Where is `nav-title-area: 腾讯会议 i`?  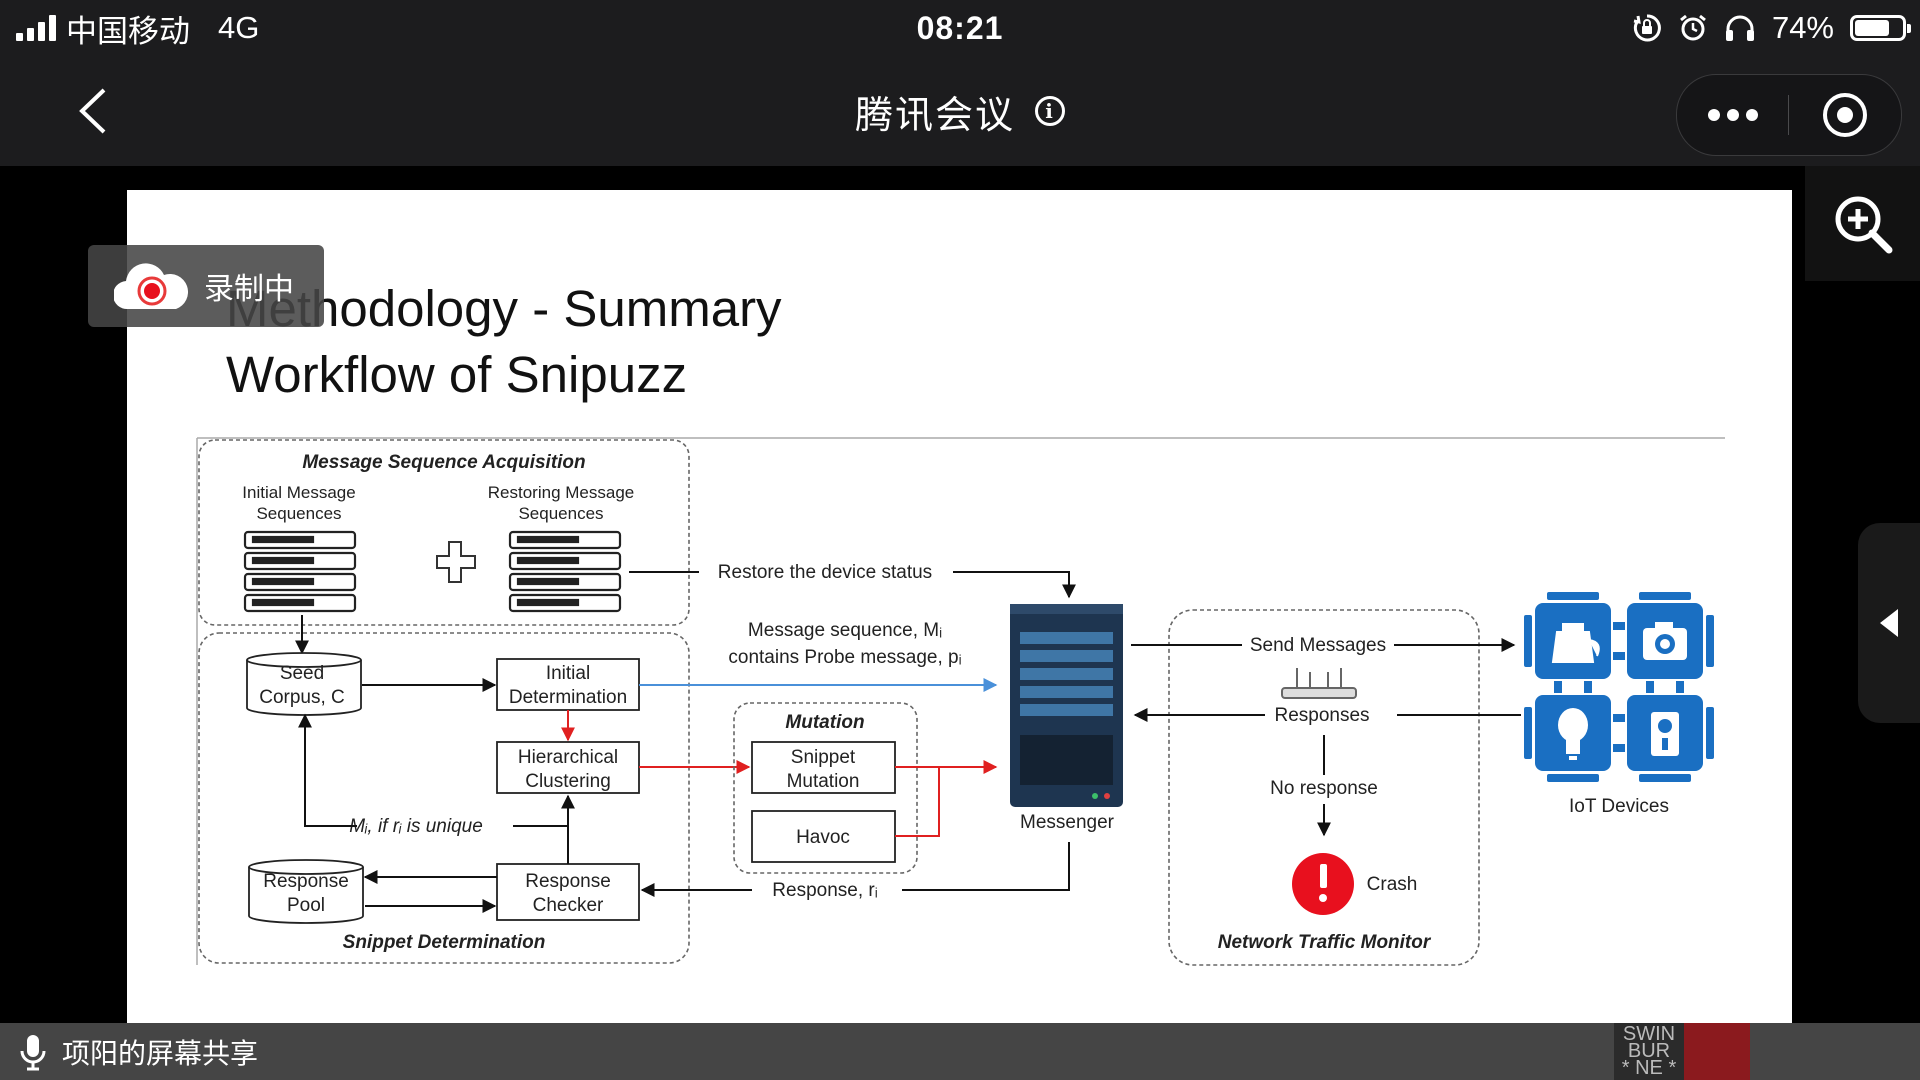
nav-title-area: 腾讯会议 i is located at coordinates (960, 111).